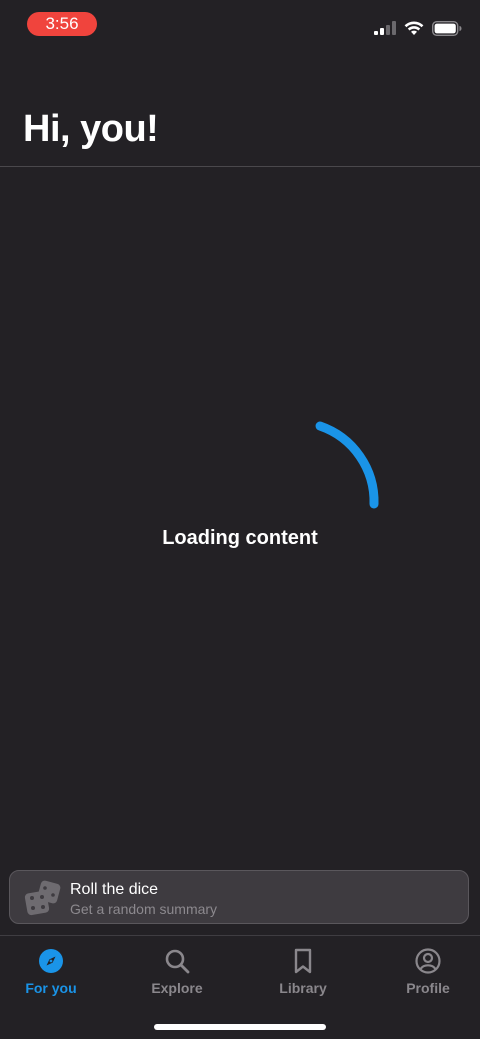  What do you see at coordinates (144, 909) in the screenshot?
I see `dice-card-subtitle: Get a random summary` at bounding box center [144, 909].